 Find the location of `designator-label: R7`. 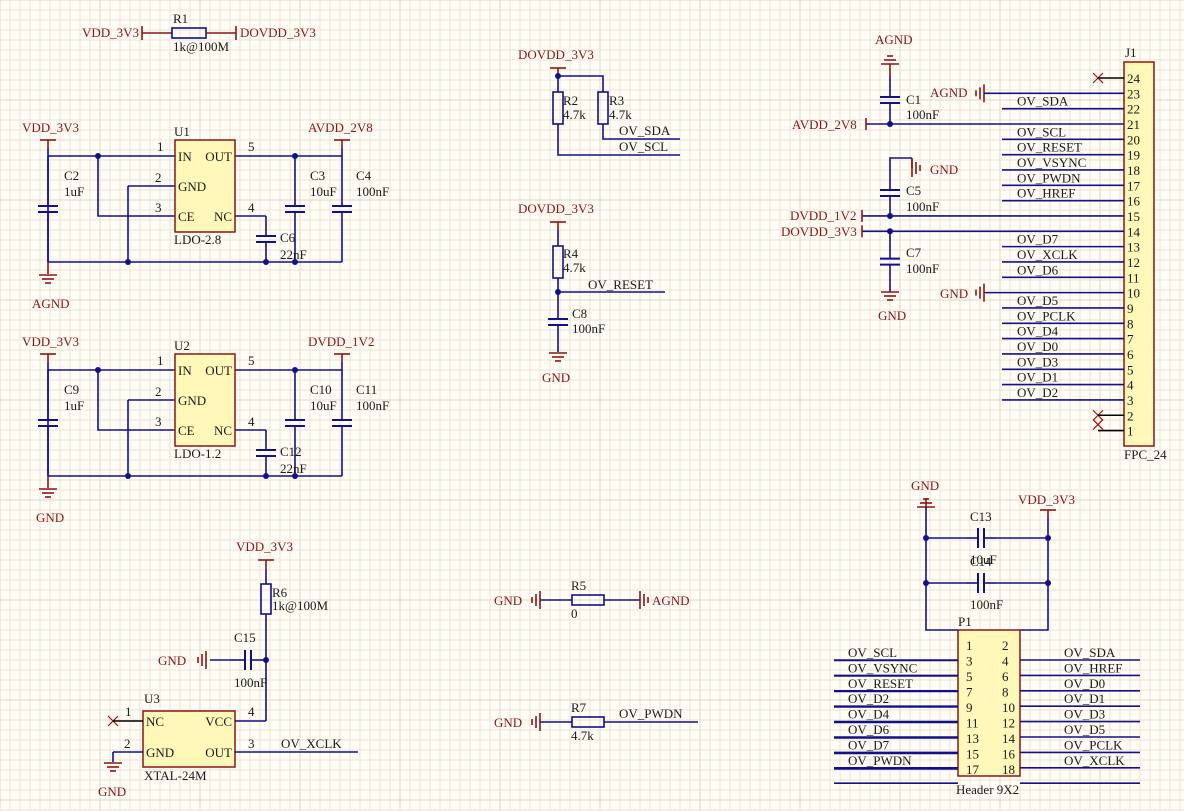

designator-label: R7 is located at coordinates (579, 707).